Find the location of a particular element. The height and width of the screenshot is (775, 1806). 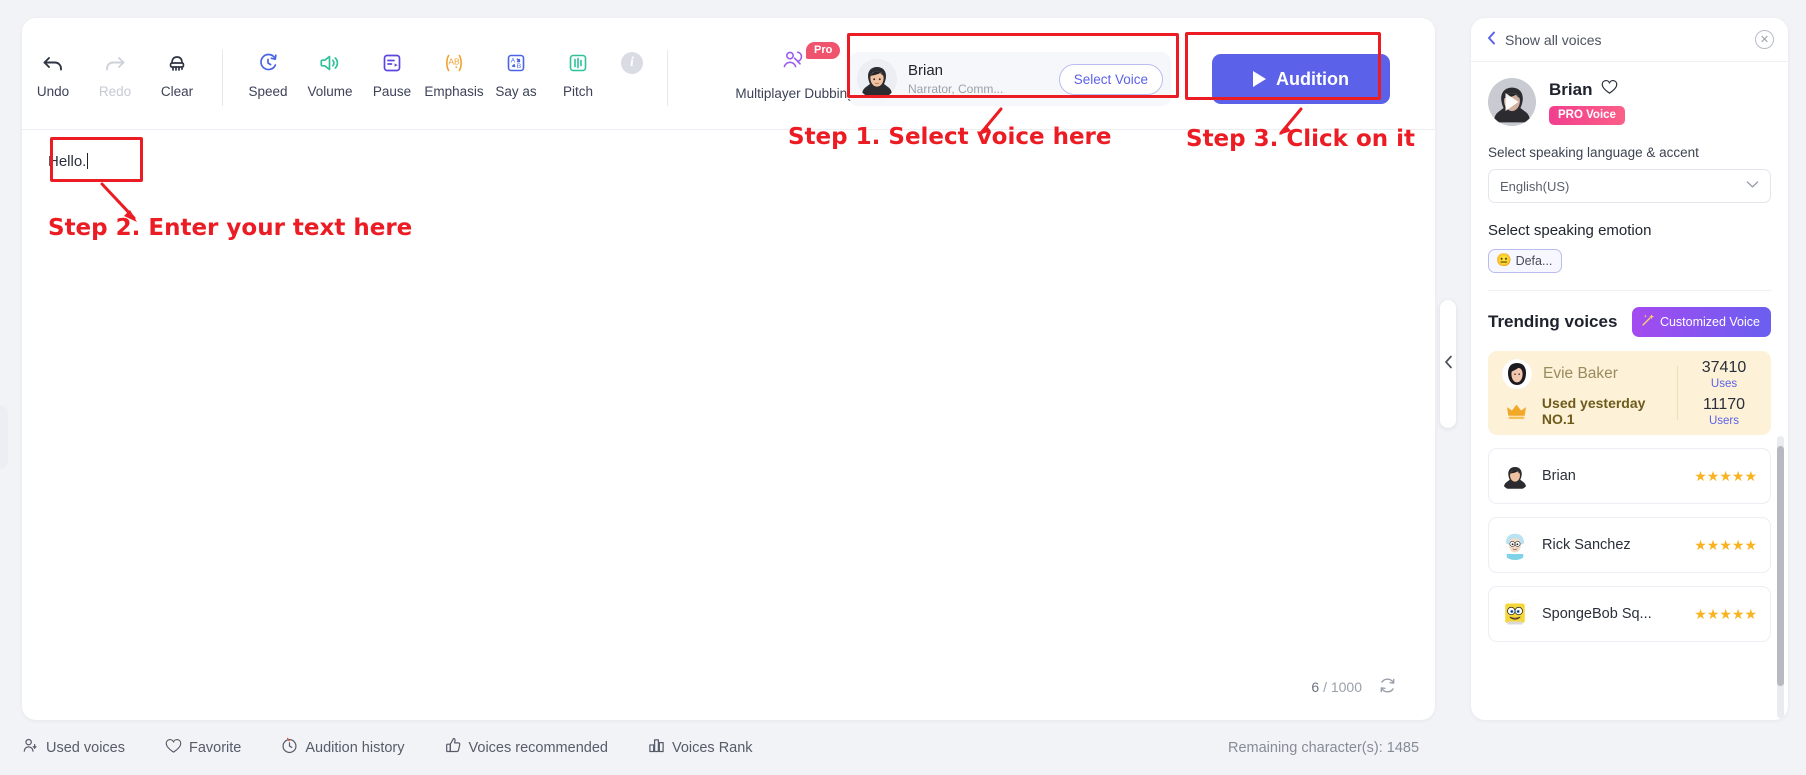

panel-scrollbar is located at coordinates (1780, 577).